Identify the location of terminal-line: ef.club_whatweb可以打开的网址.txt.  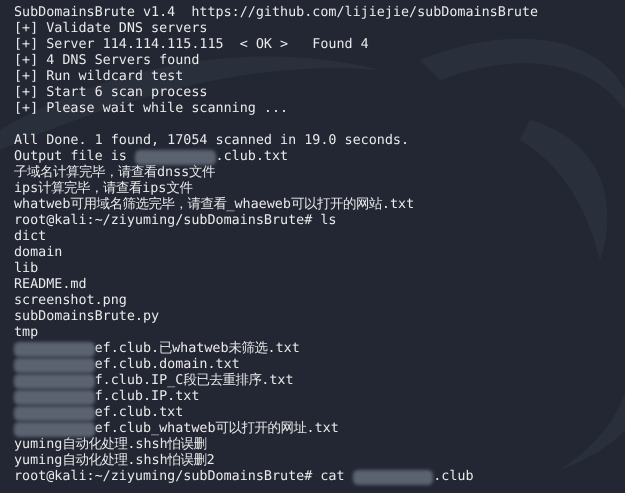
(216, 428).